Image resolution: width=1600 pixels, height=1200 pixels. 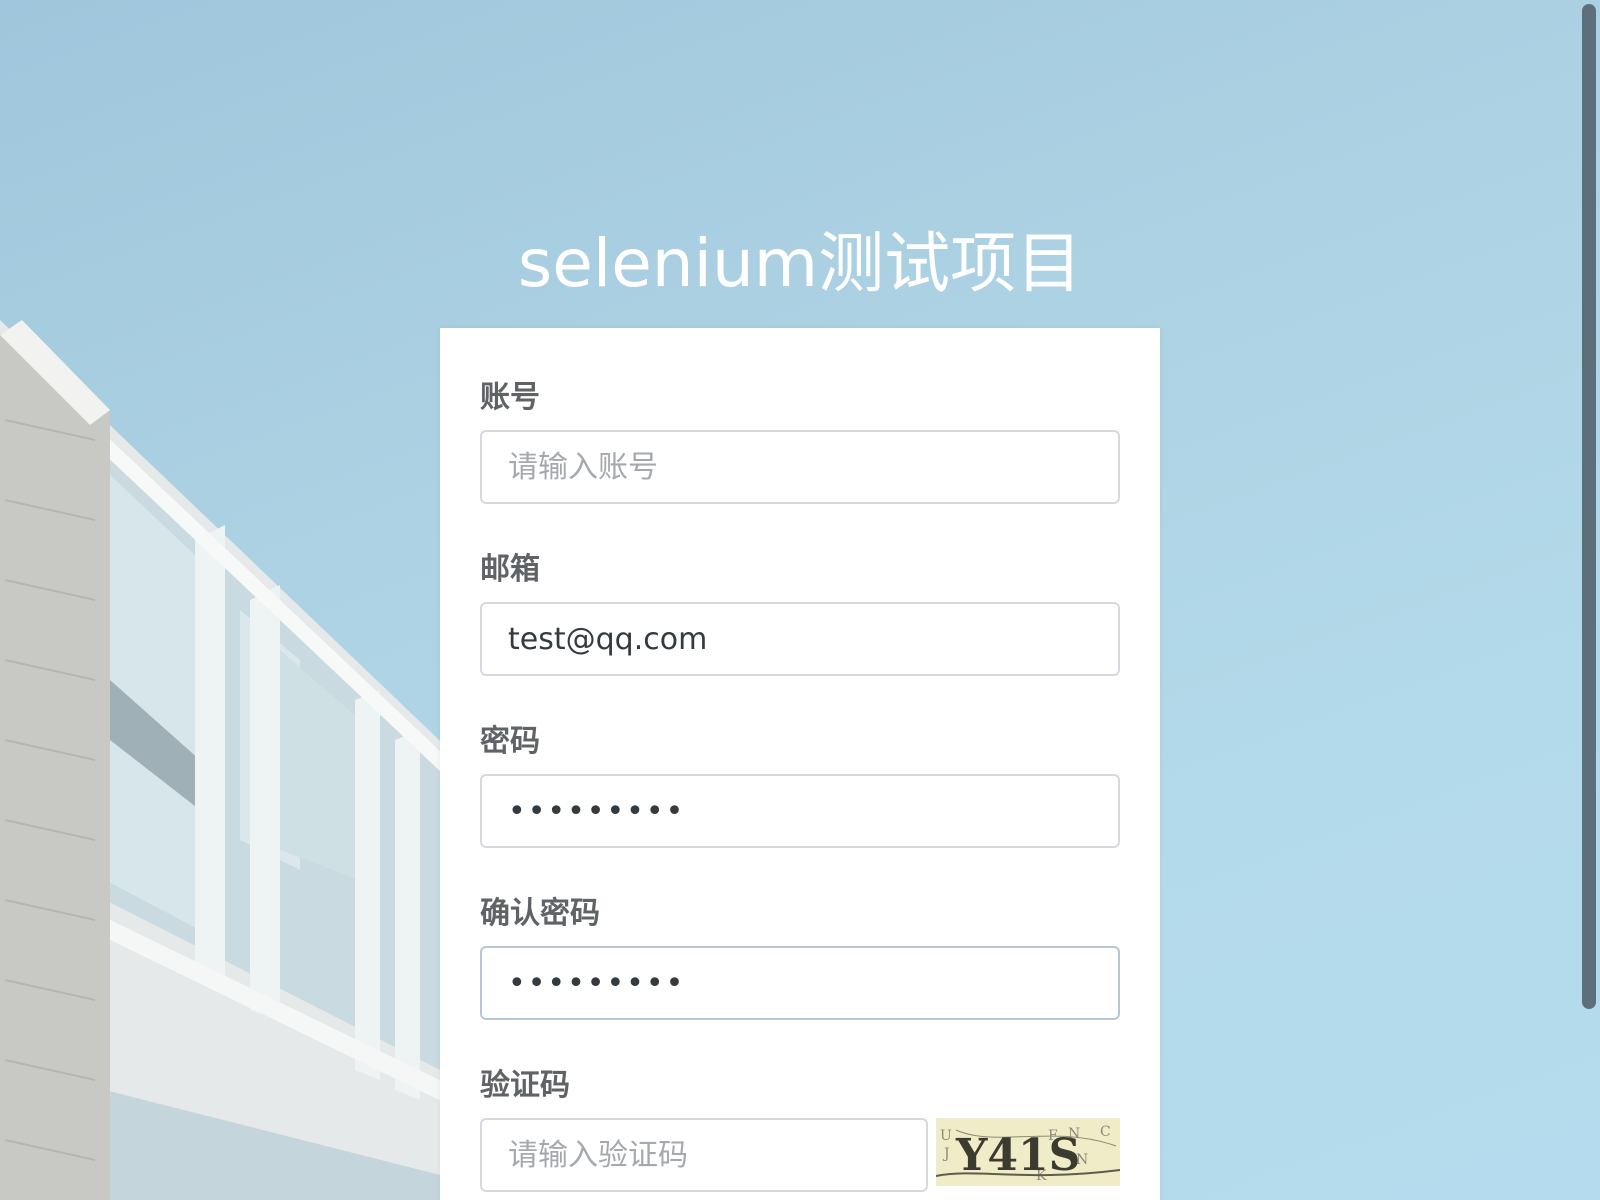 I want to click on captcha-label: 验证码, so click(x=525, y=1085).